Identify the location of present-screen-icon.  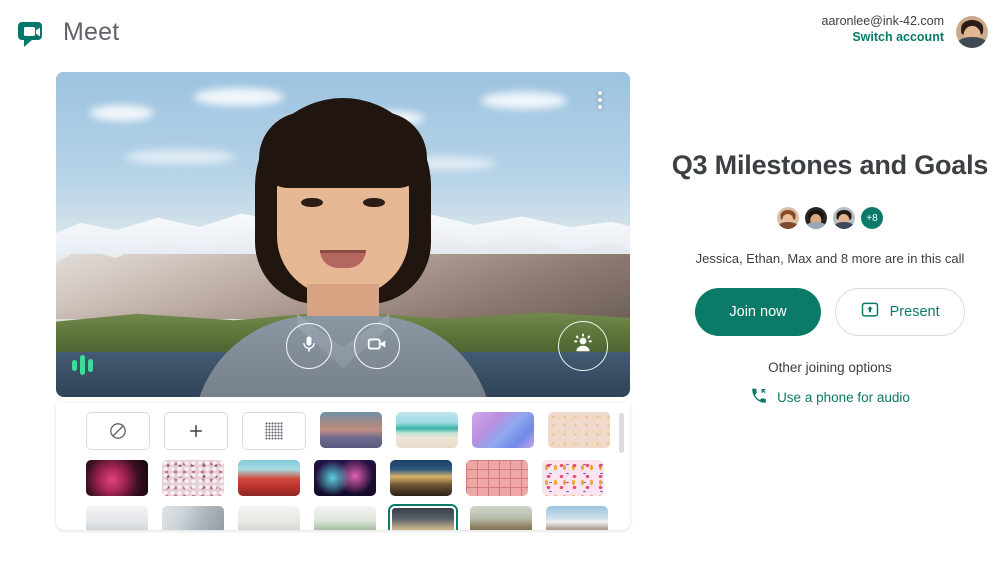
(870, 312).